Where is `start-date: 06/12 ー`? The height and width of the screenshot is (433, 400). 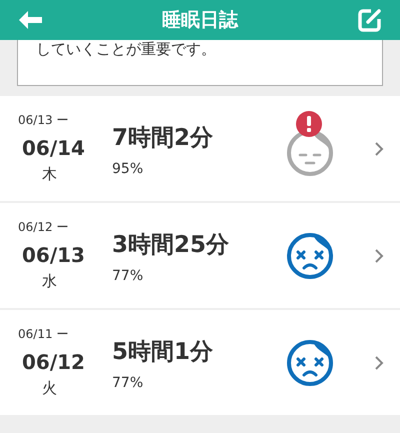 start-date: 06/12 ー is located at coordinates (43, 227).